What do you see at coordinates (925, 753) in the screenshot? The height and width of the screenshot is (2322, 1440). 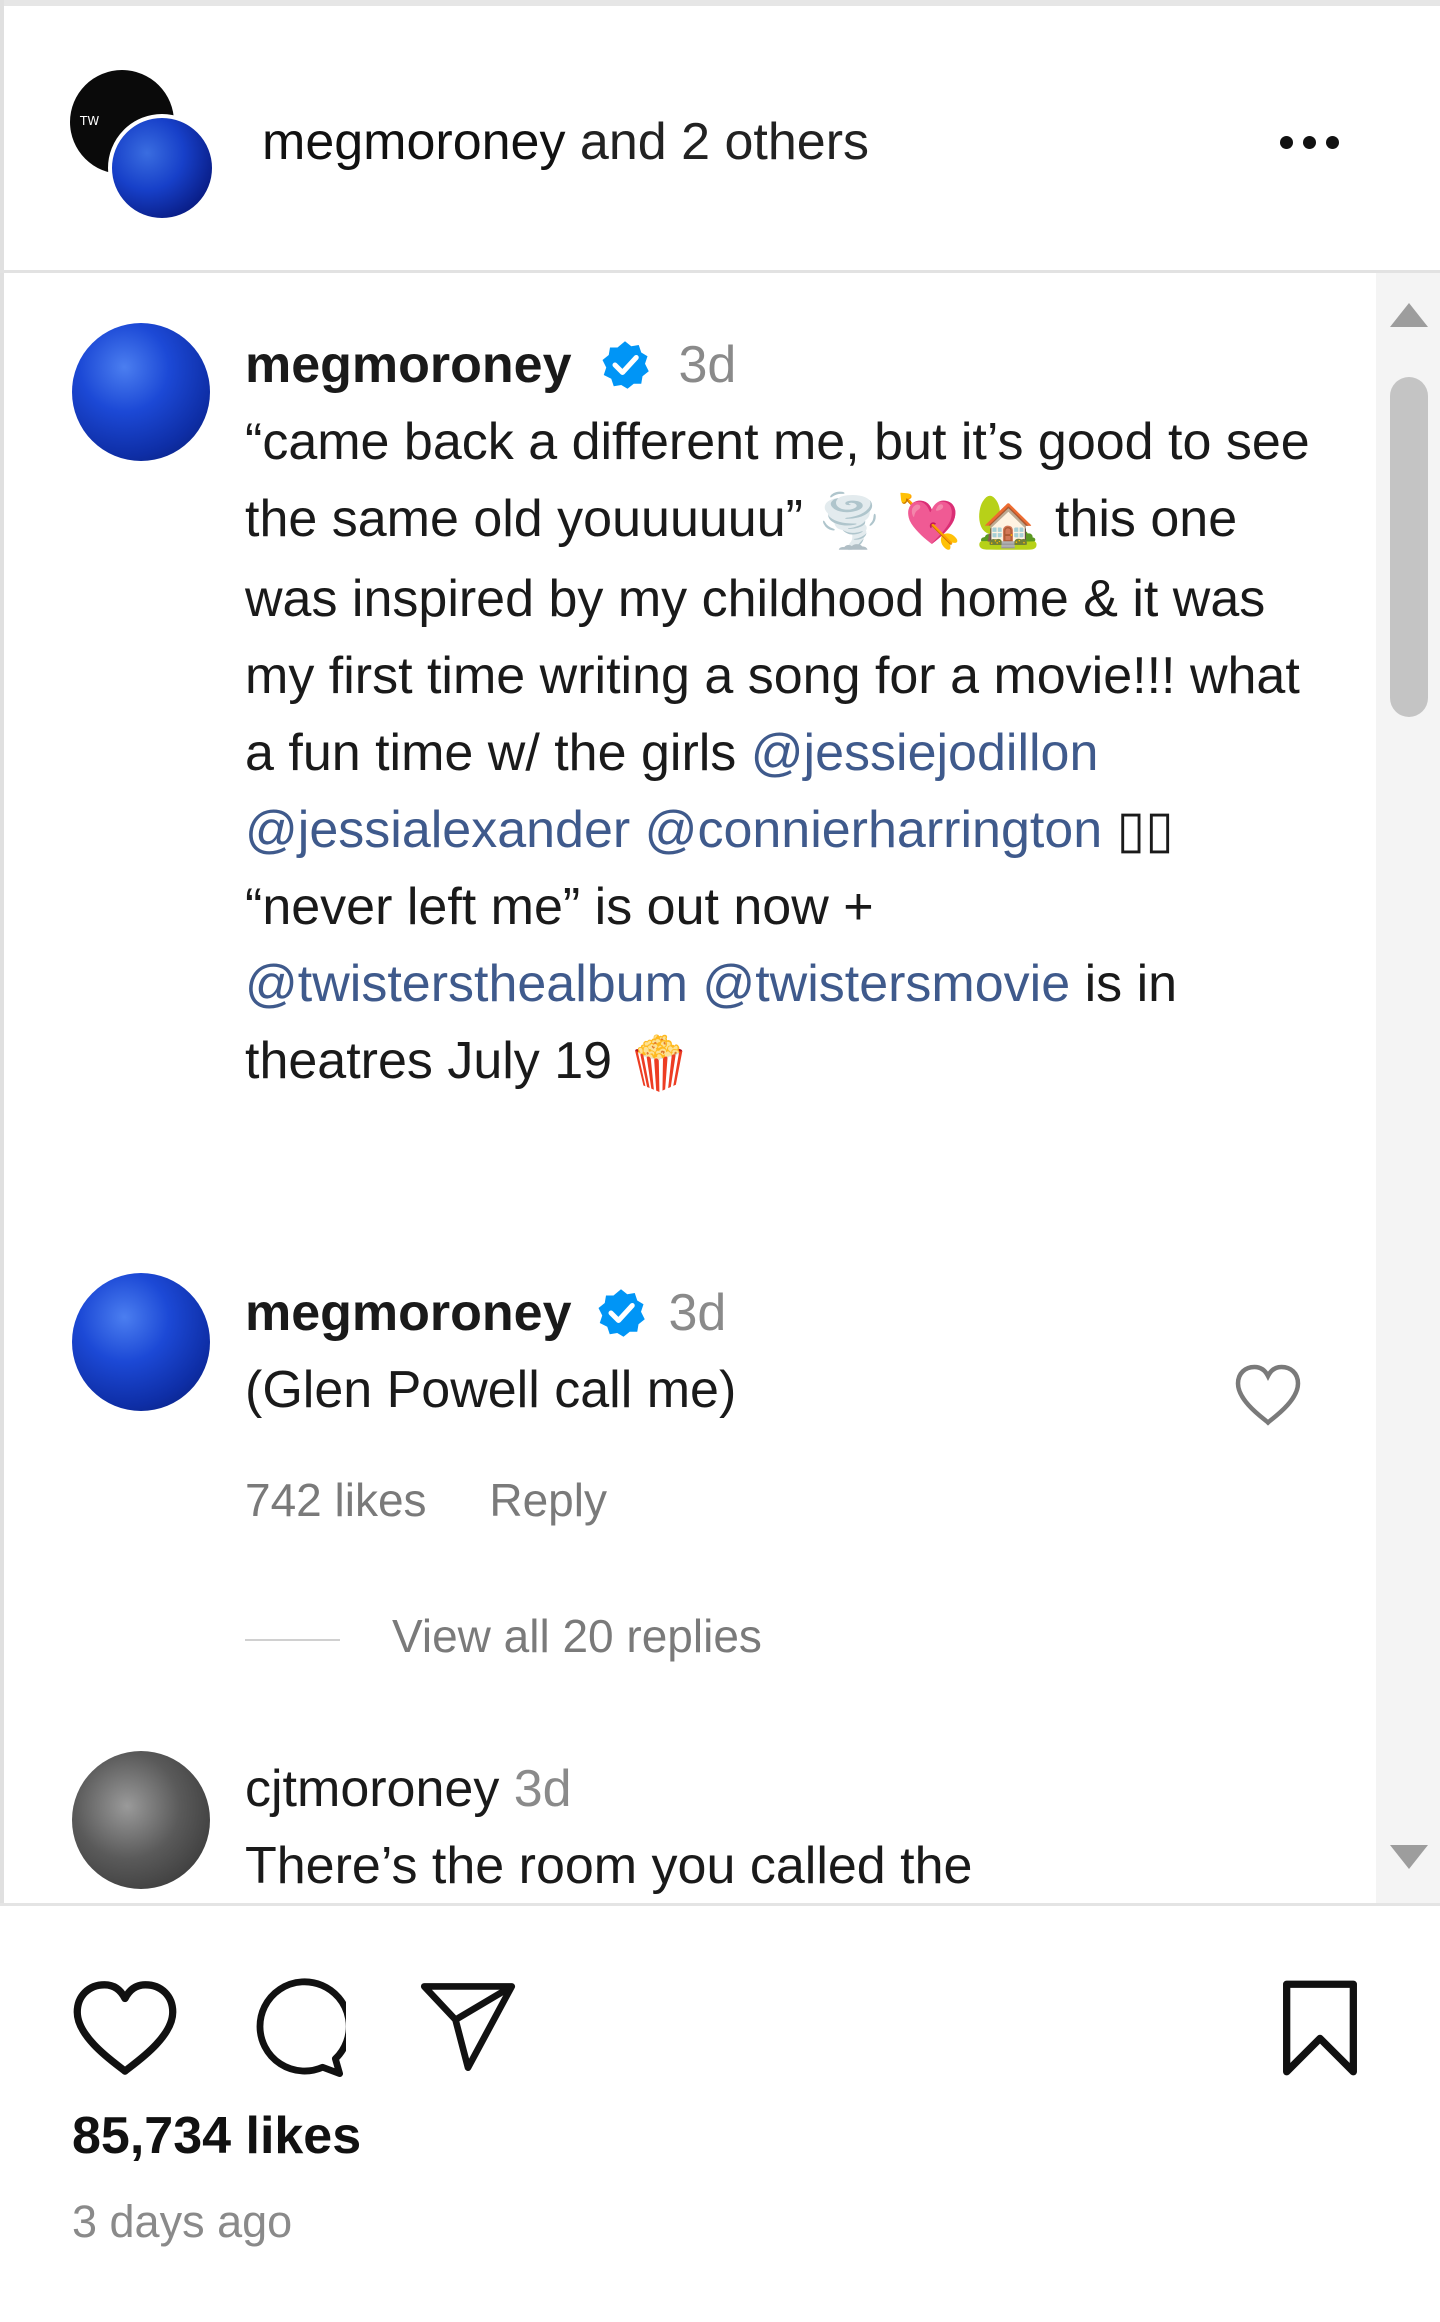 I see `mention-link: @jessiejodillon` at bounding box center [925, 753].